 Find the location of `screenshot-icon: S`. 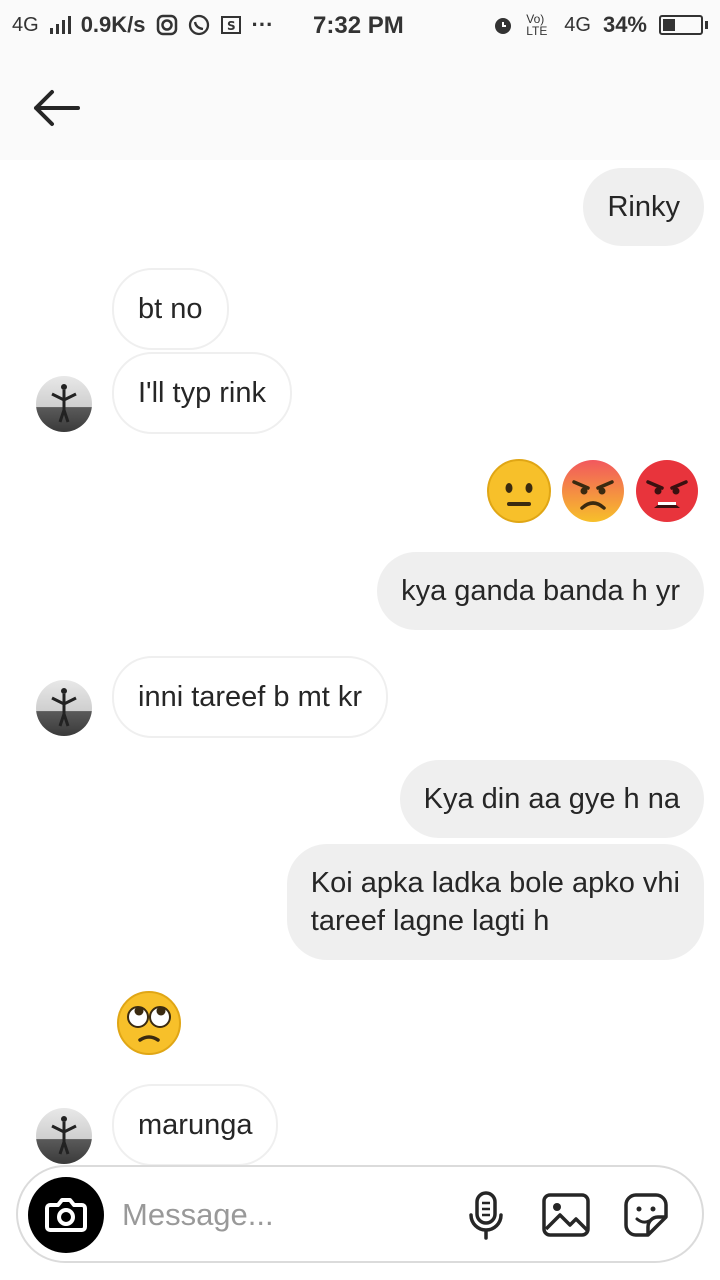

screenshot-icon: S is located at coordinates (230, 25).